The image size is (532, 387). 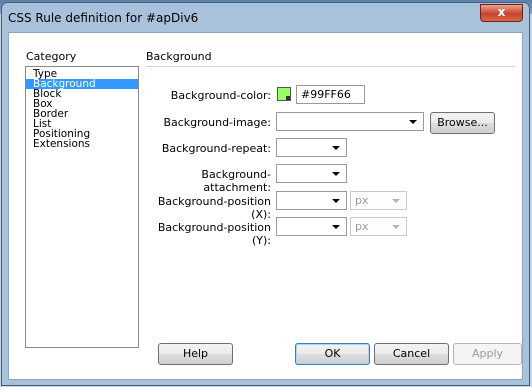 I want to click on color-picker-dropdown-icon, so click(x=288, y=98).